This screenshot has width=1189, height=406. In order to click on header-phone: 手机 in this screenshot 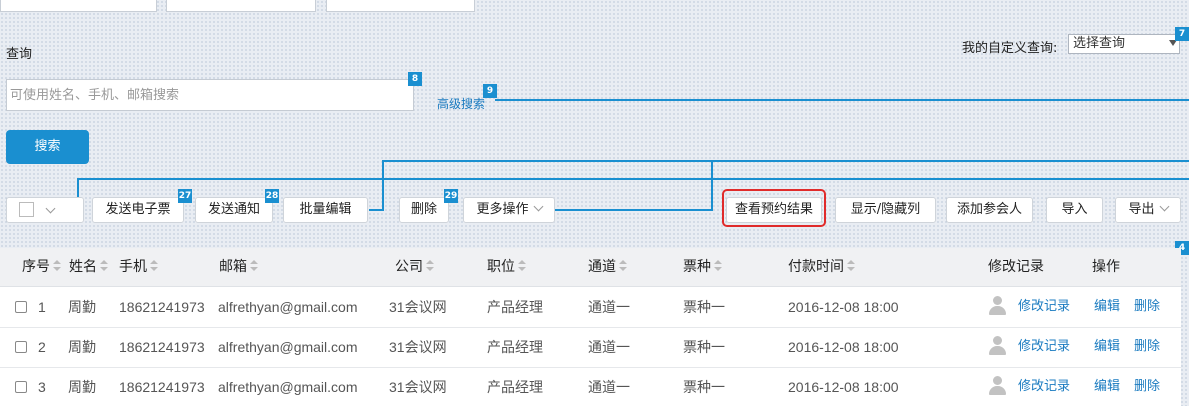, I will do `click(138, 267)`.